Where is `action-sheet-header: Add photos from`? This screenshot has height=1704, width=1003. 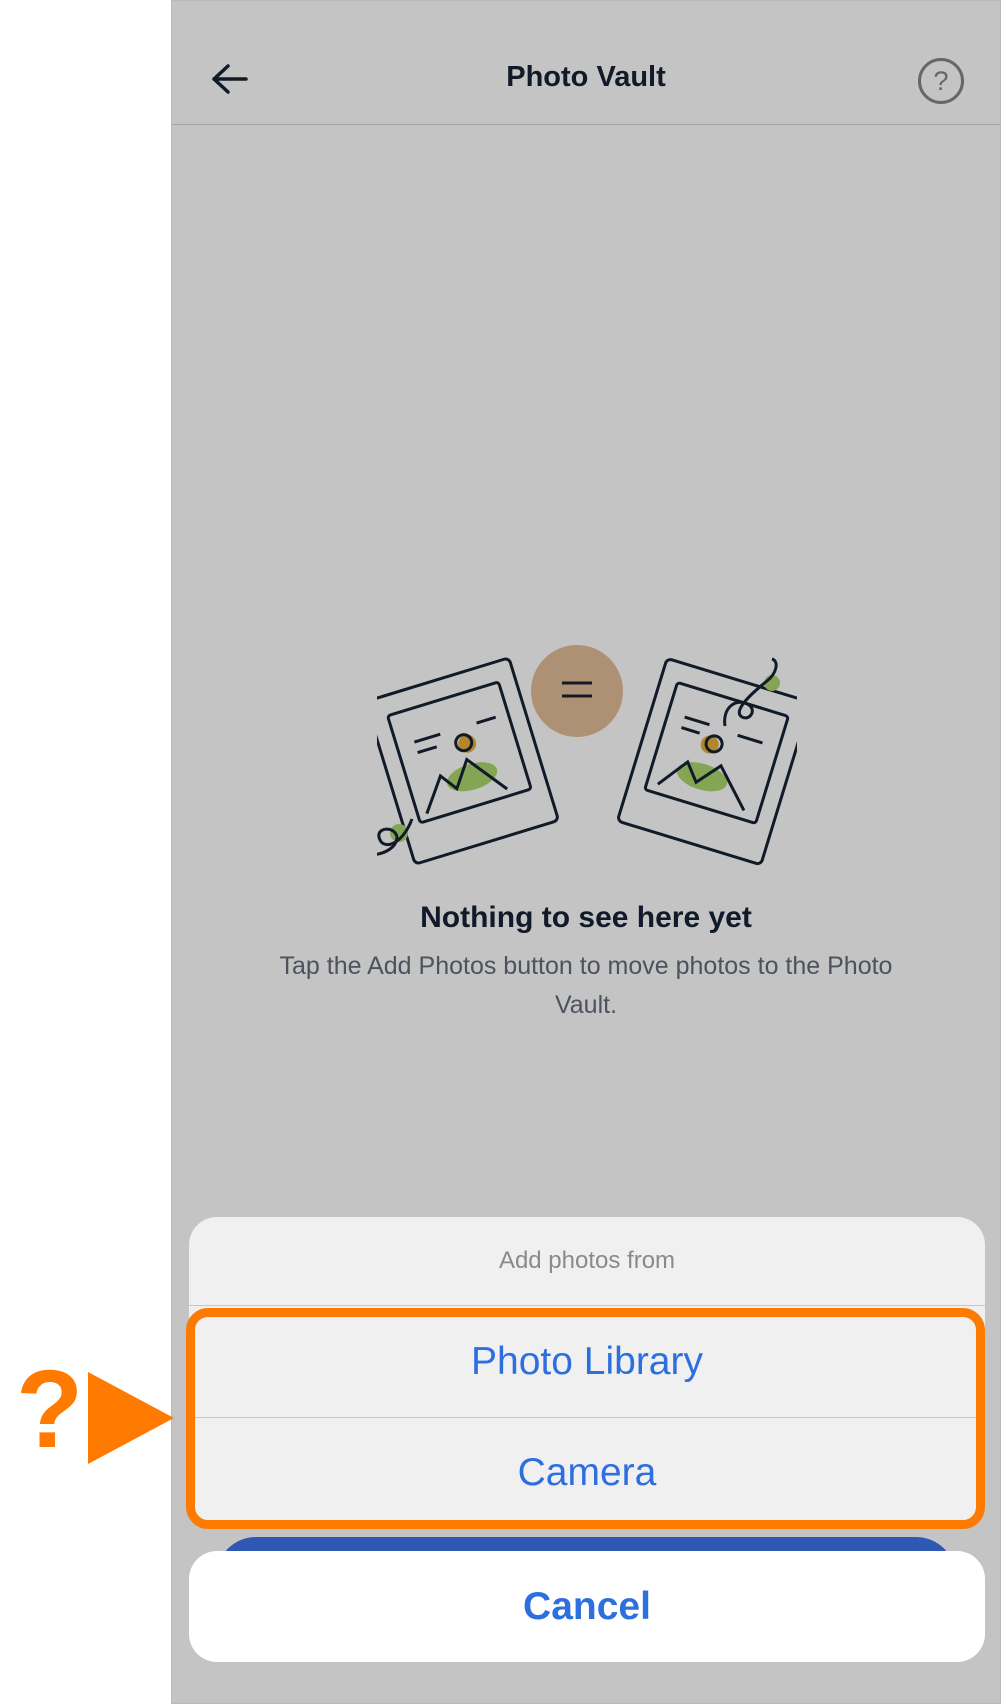 action-sheet-header: Add photos from is located at coordinates (587, 1261).